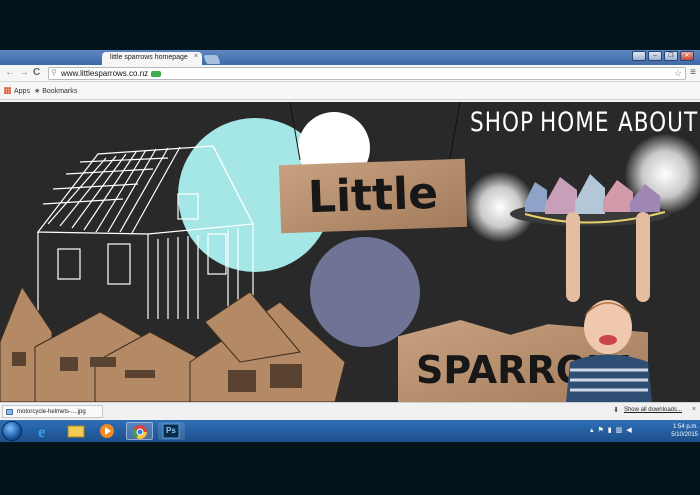 The image size is (700, 495). What do you see at coordinates (38, 91) in the screenshot?
I see `star-icon: ★` at bounding box center [38, 91].